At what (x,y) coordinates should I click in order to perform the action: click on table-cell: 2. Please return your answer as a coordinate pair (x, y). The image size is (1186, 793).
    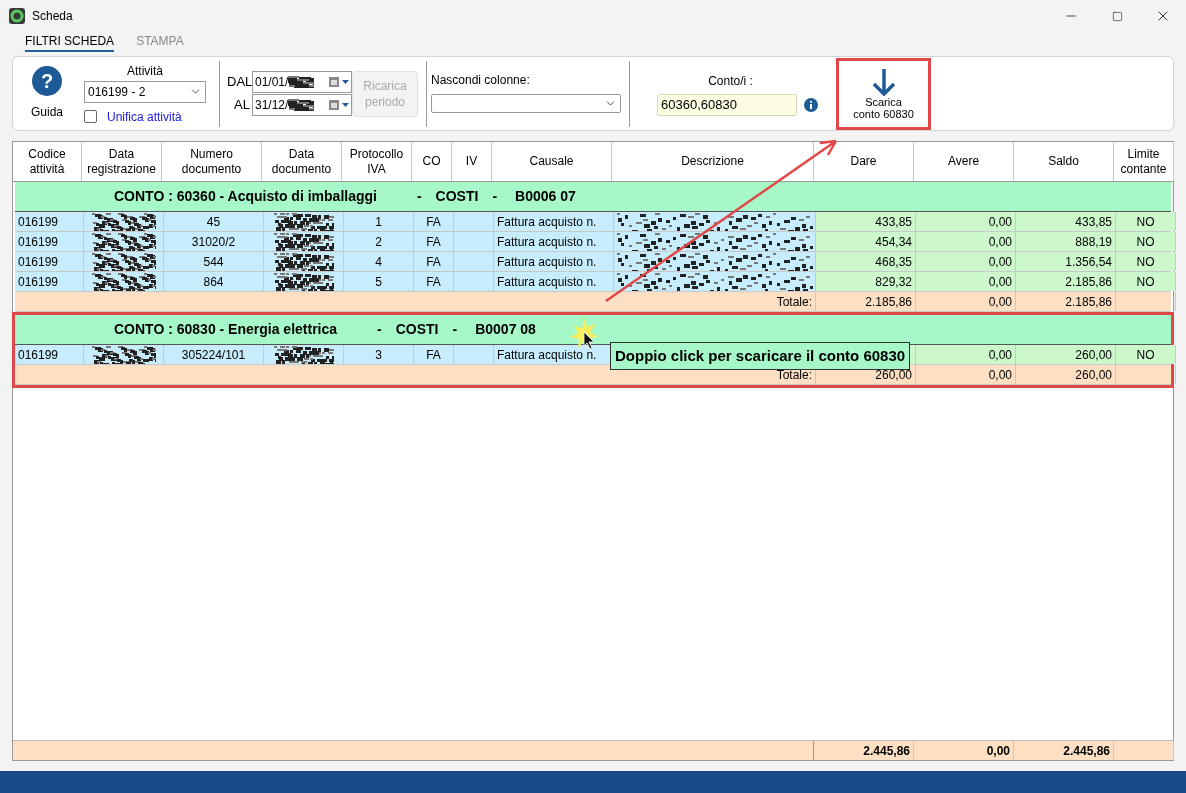
    Looking at the image, I should click on (379, 241).